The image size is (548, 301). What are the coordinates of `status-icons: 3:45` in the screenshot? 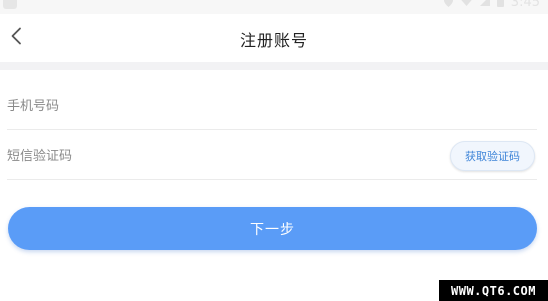 It's located at (491, 5).